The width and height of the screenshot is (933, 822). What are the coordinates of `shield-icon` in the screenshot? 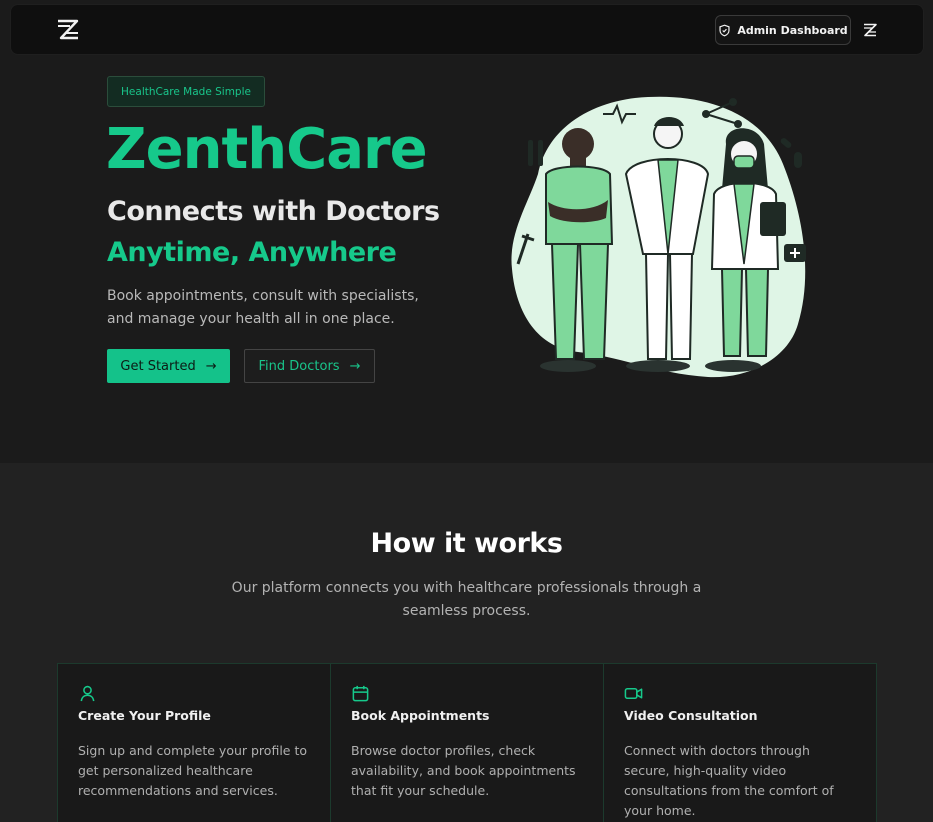 It's located at (724, 30).